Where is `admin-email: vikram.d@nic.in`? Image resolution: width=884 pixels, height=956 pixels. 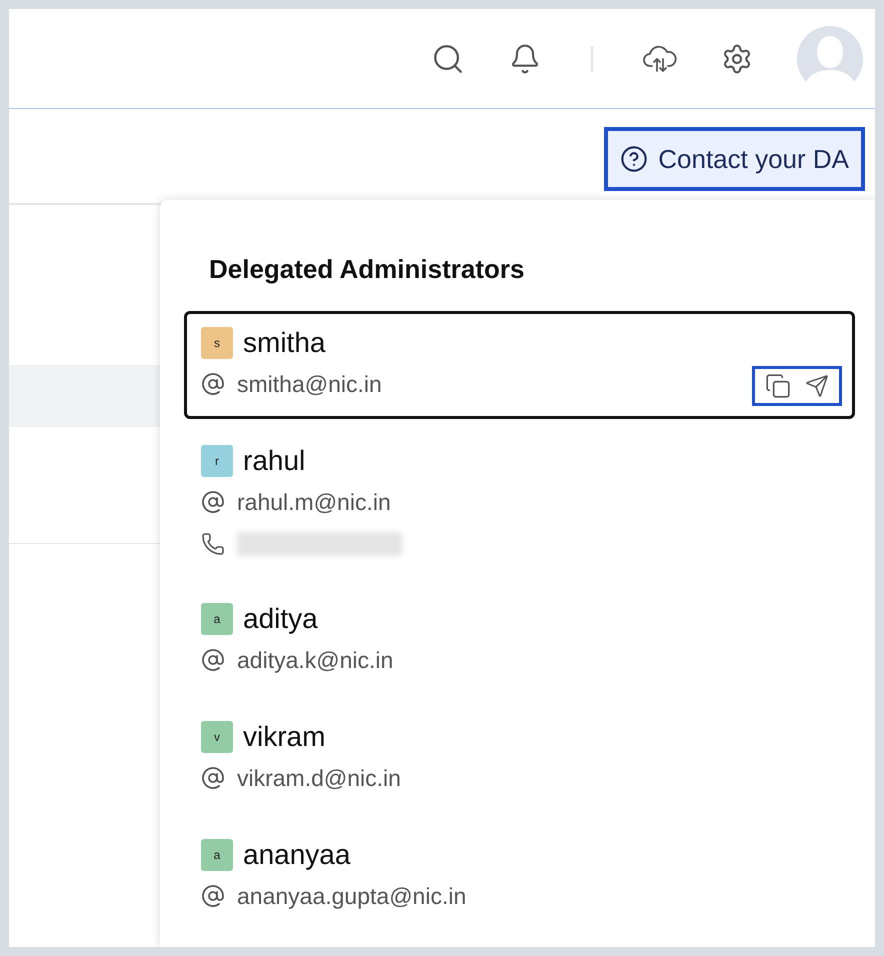
admin-email: vikram.d@nic.in is located at coordinates (319, 778).